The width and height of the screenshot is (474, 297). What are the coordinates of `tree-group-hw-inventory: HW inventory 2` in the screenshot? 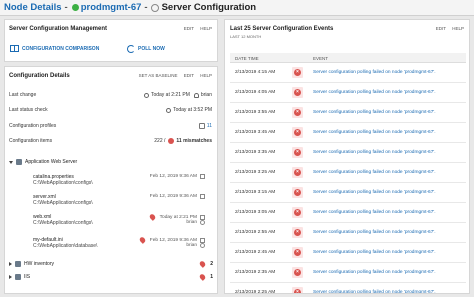 It's located at (111, 264).